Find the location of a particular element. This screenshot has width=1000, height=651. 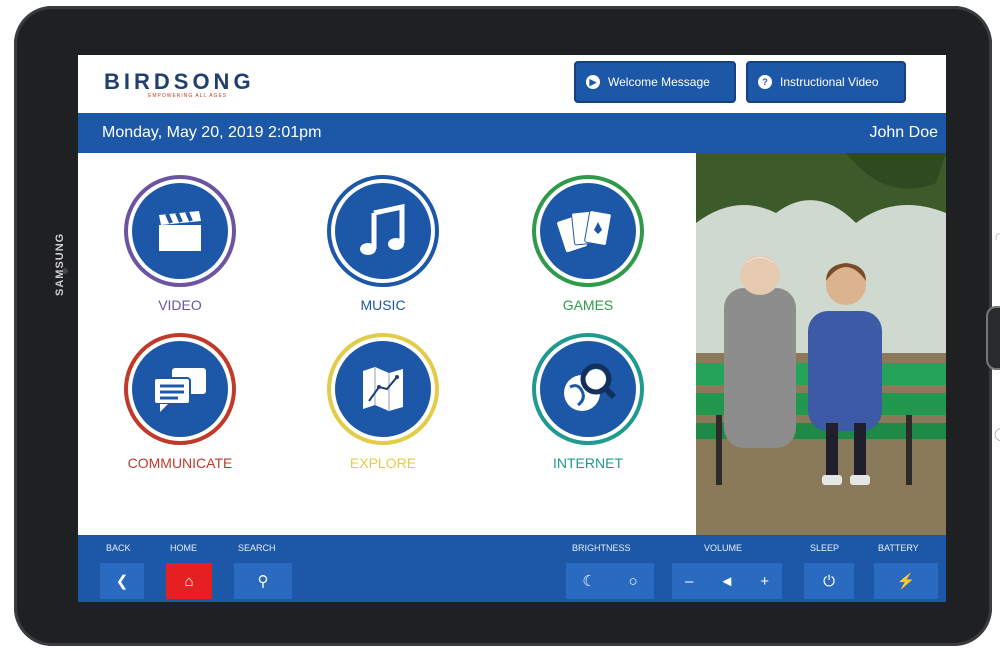

tile-games: GAMES is located at coordinates (588, 244).